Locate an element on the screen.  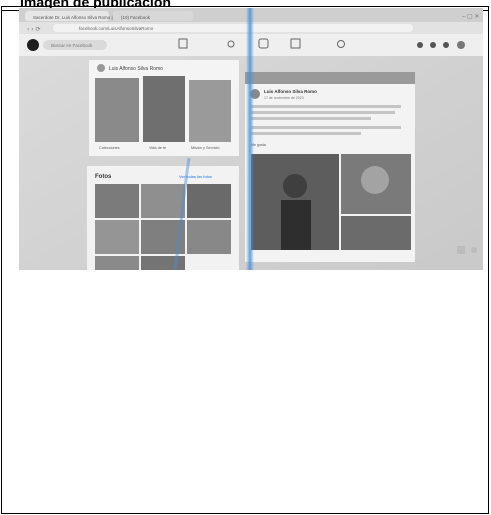
edit-icon is located at coordinates (461, 250).